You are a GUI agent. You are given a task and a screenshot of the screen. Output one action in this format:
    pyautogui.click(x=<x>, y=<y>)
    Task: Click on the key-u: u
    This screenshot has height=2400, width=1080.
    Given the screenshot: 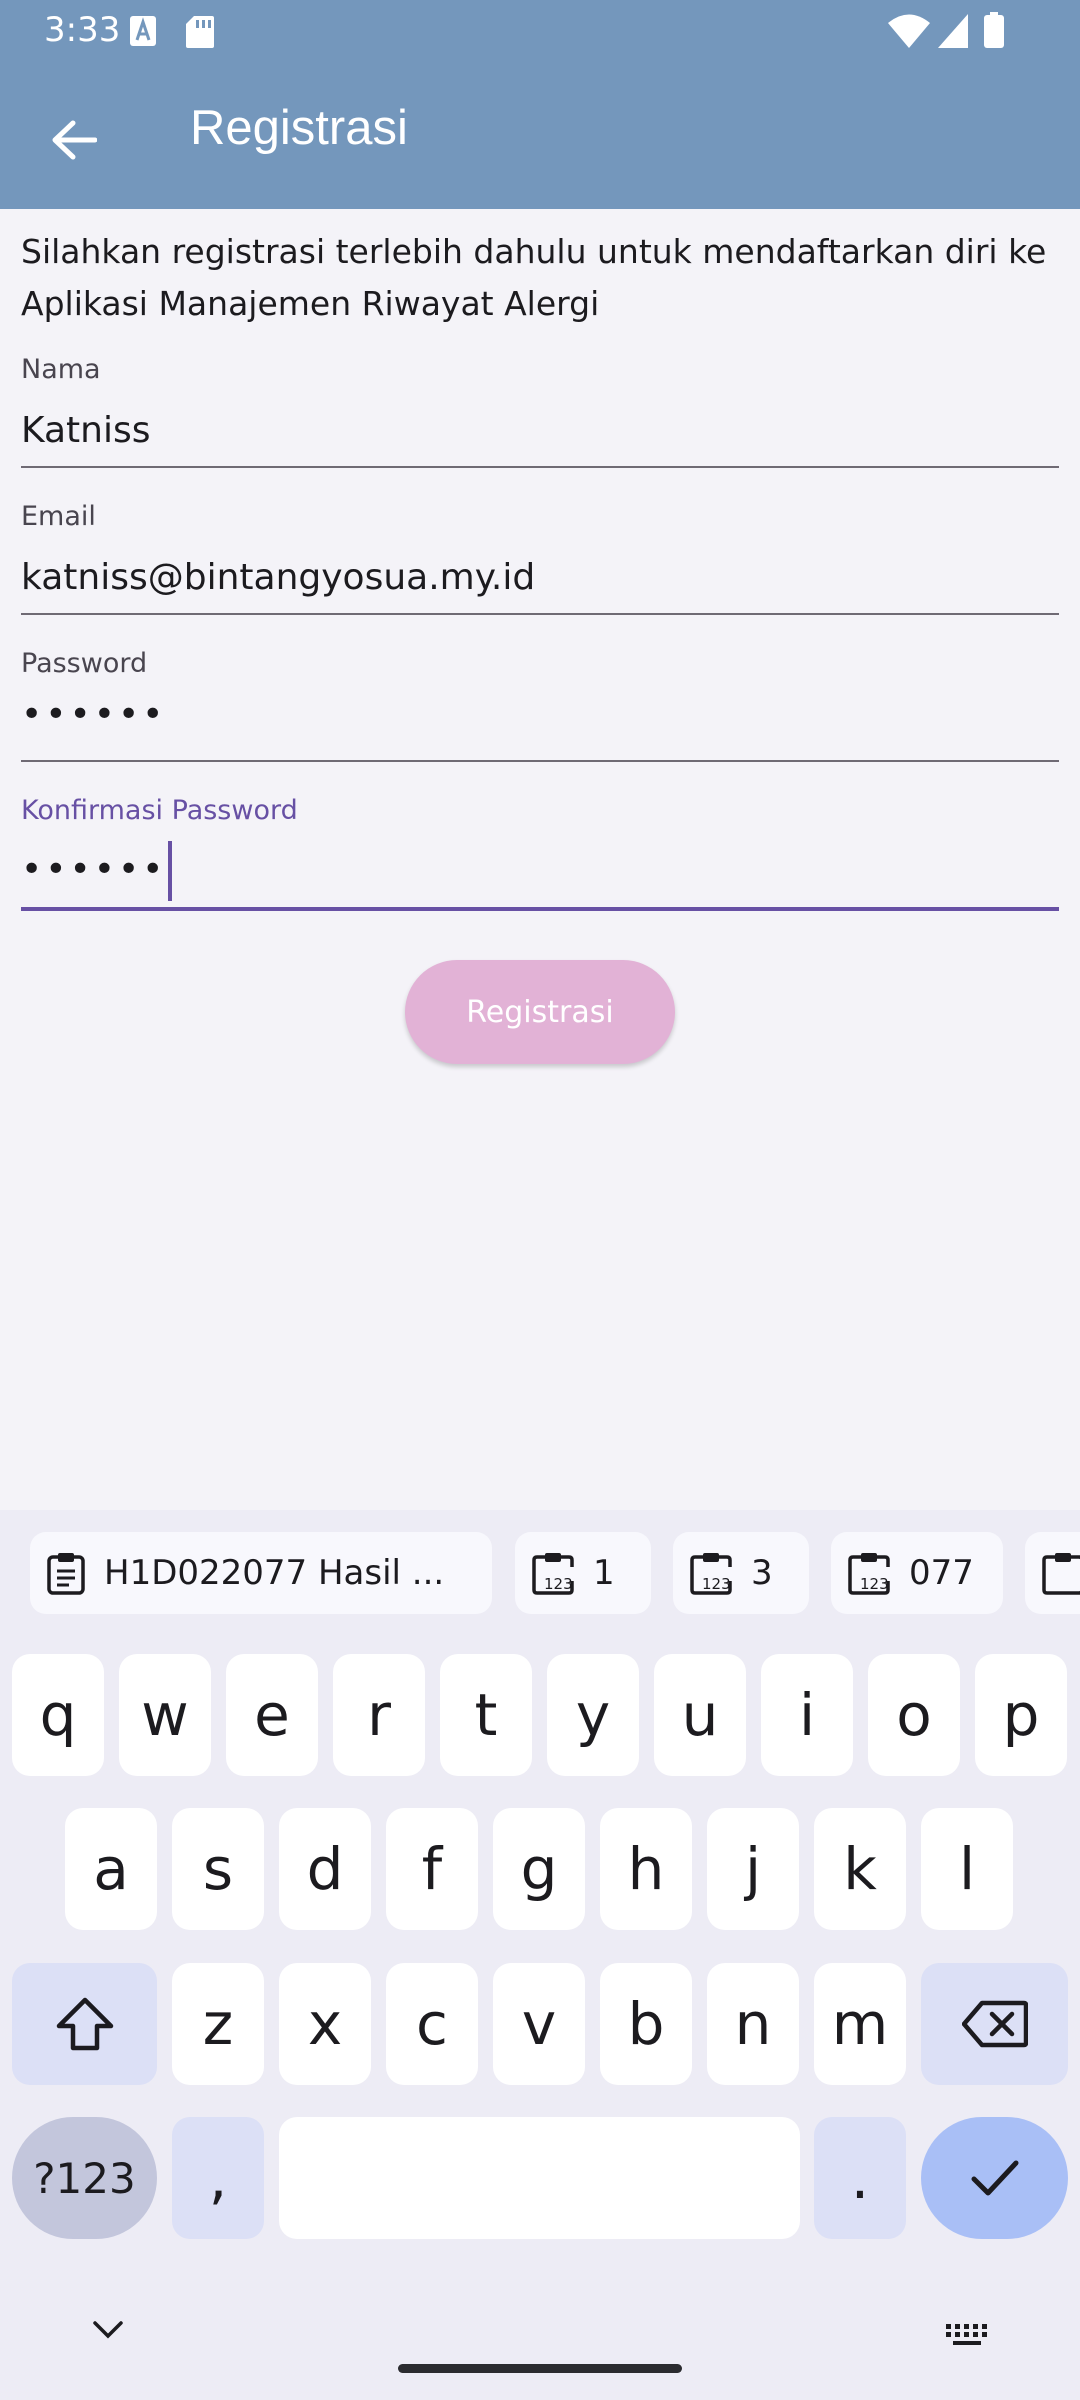 What is the action you would take?
    pyautogui.click(x=700, y=1715)
    